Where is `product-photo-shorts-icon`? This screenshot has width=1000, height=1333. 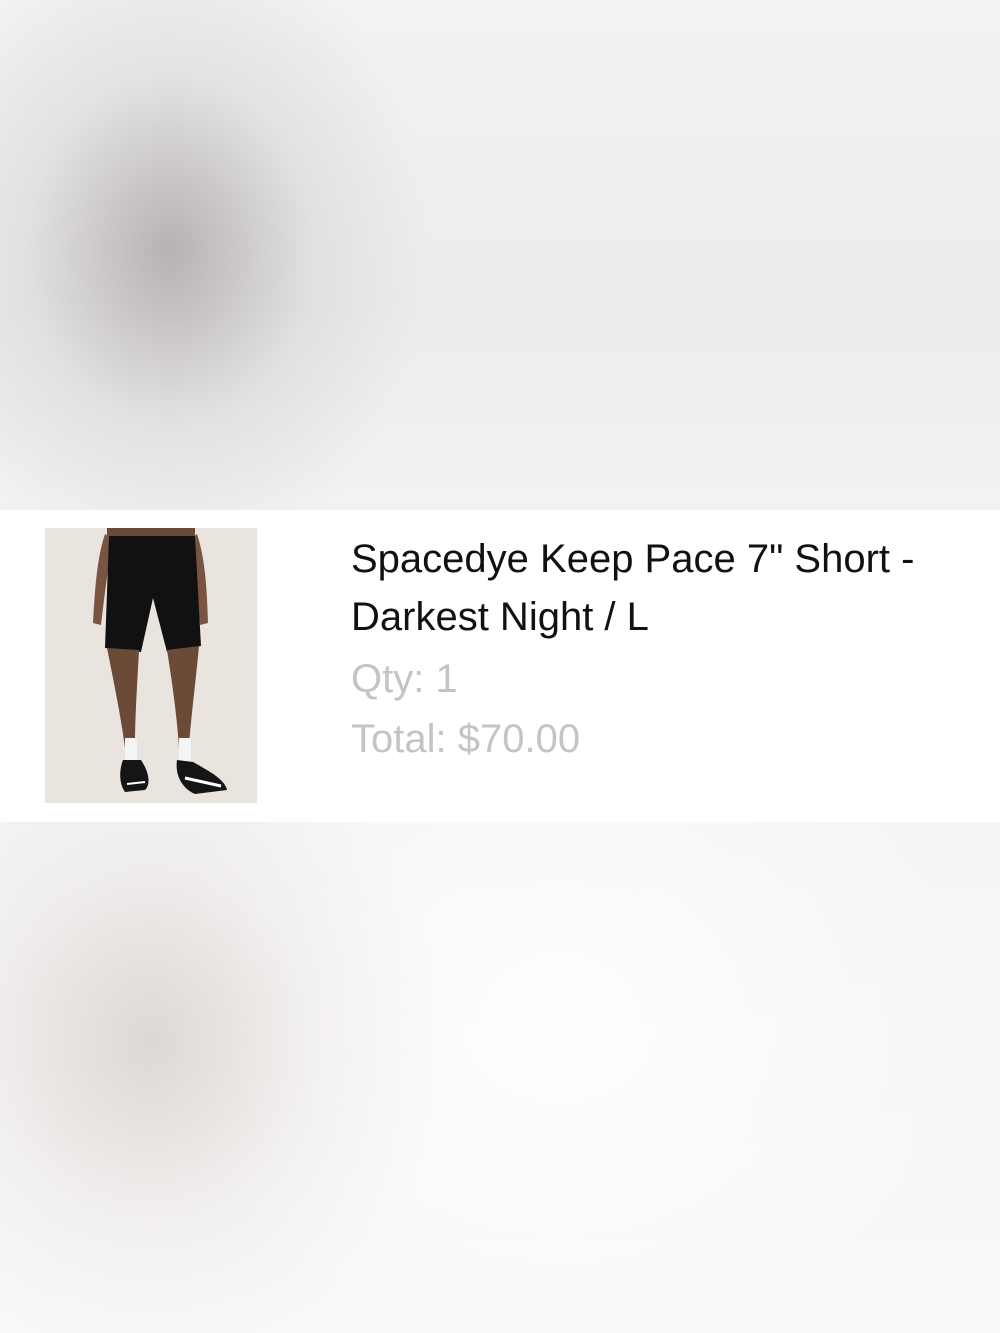
product-photo-shorts-icon is located at coordinates (151, 665).